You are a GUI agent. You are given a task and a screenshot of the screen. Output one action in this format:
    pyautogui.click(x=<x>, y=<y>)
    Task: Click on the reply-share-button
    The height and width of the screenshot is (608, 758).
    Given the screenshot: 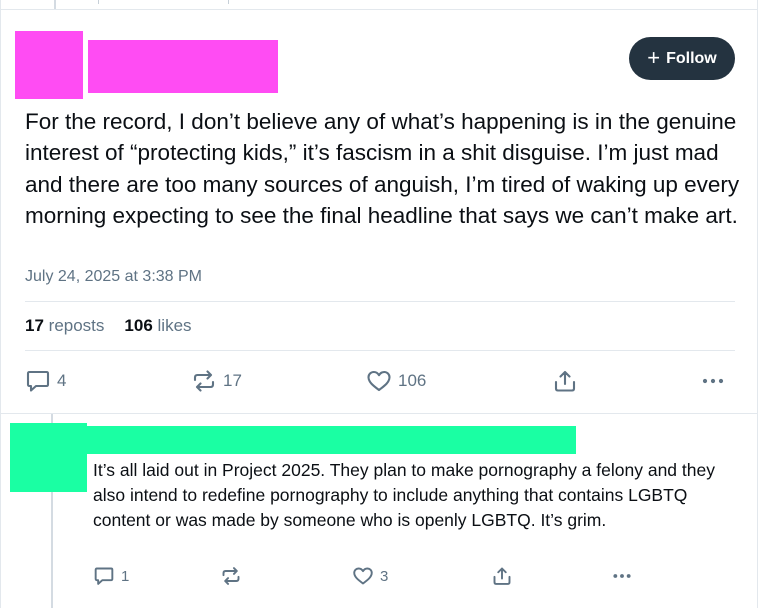 What is the action you would take?
    pyautogui.click(x=502, y=576)
    